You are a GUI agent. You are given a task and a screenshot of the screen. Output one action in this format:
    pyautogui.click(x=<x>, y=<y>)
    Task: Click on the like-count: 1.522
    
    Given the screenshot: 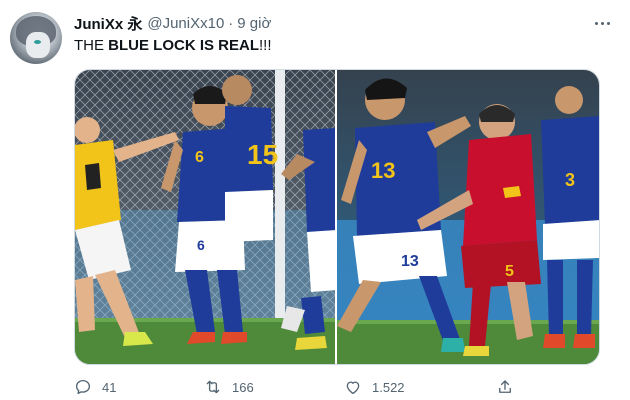 What is the action you would take?
    pyautogui.click(x=388, y=387)
    